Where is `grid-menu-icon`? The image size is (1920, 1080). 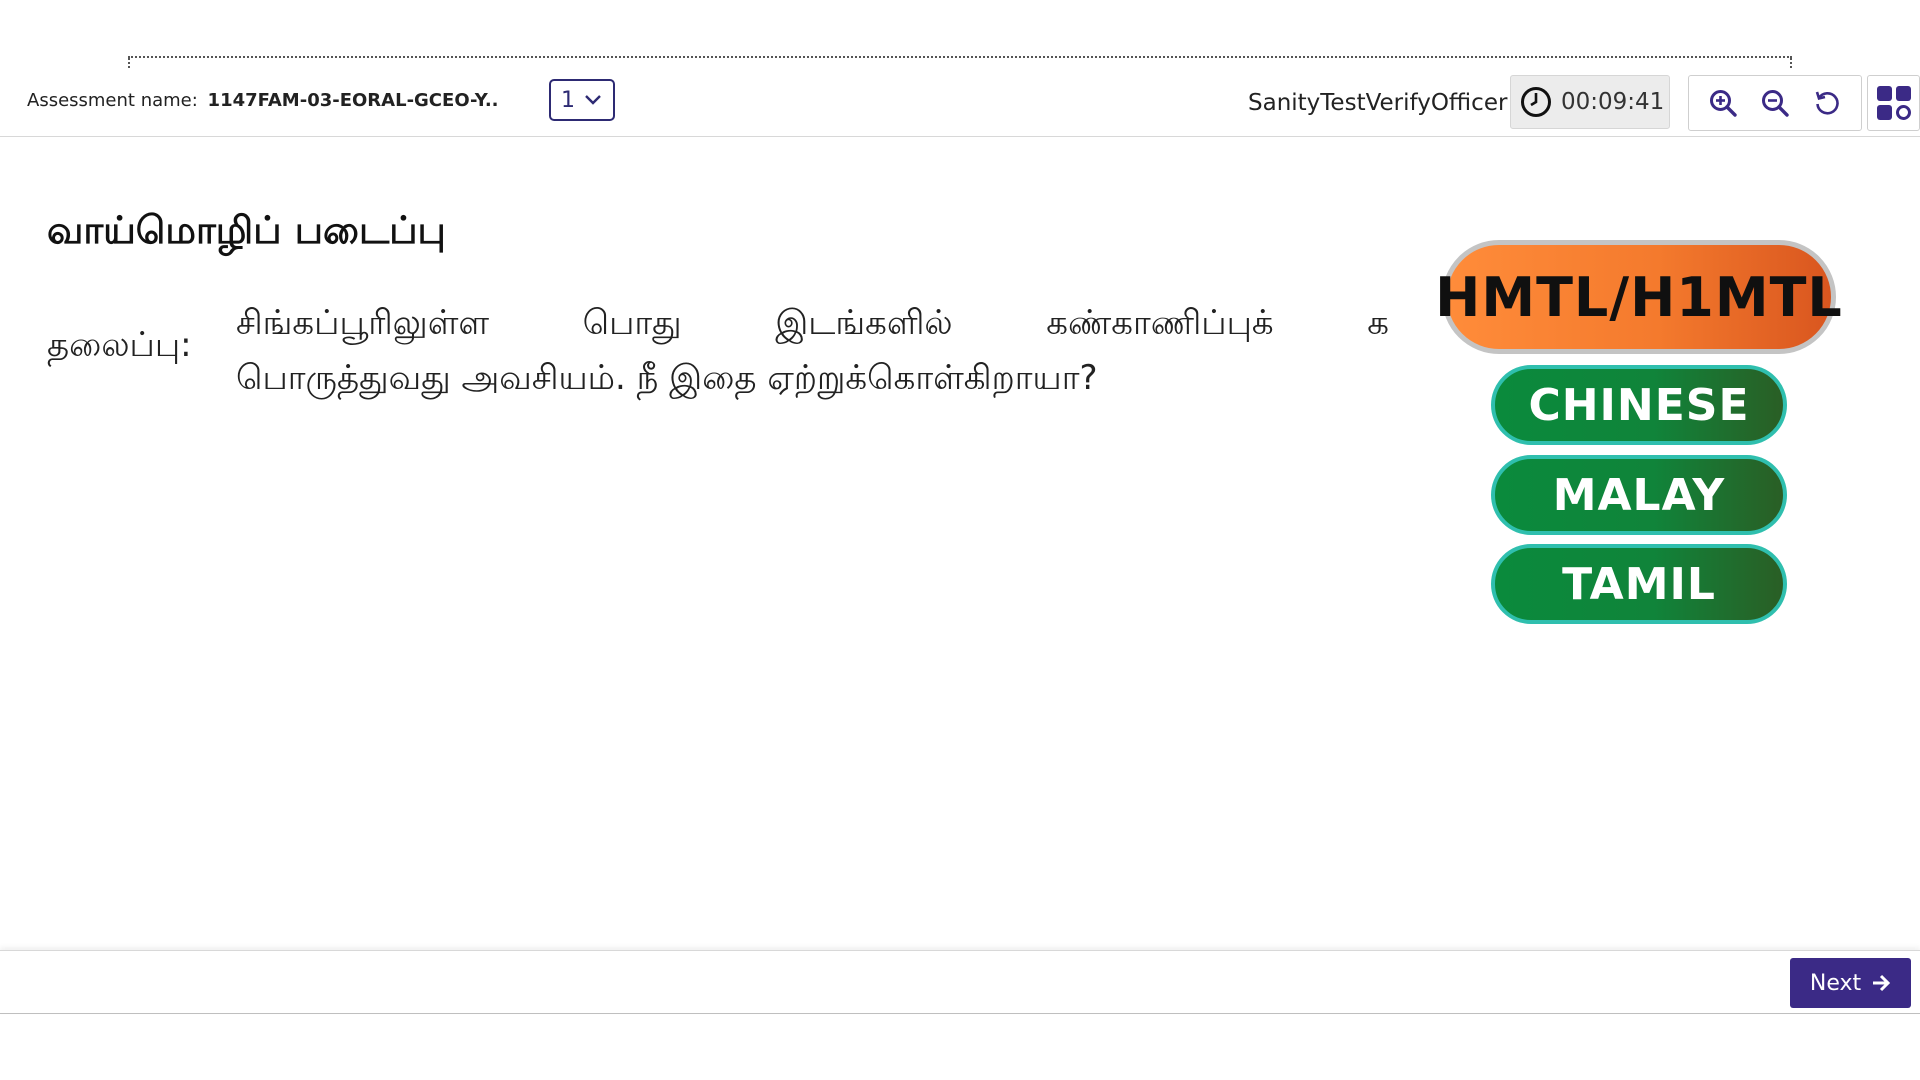 grid-menu-icon is located at coordinates (1893, 103).